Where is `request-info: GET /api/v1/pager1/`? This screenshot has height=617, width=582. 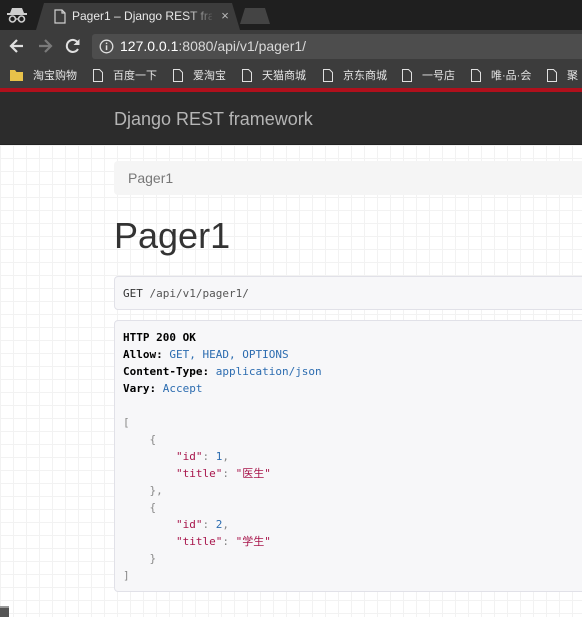
request-info: GET /api/v1/pager1/ is located at coordinates (348, 293).